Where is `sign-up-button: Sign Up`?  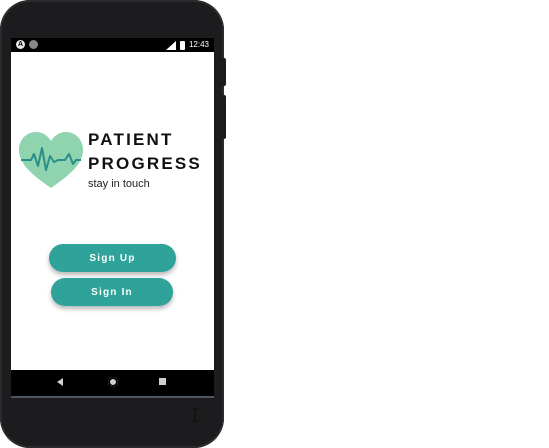 sign-up-button: Sign Up is located at coordinates (112, 258).